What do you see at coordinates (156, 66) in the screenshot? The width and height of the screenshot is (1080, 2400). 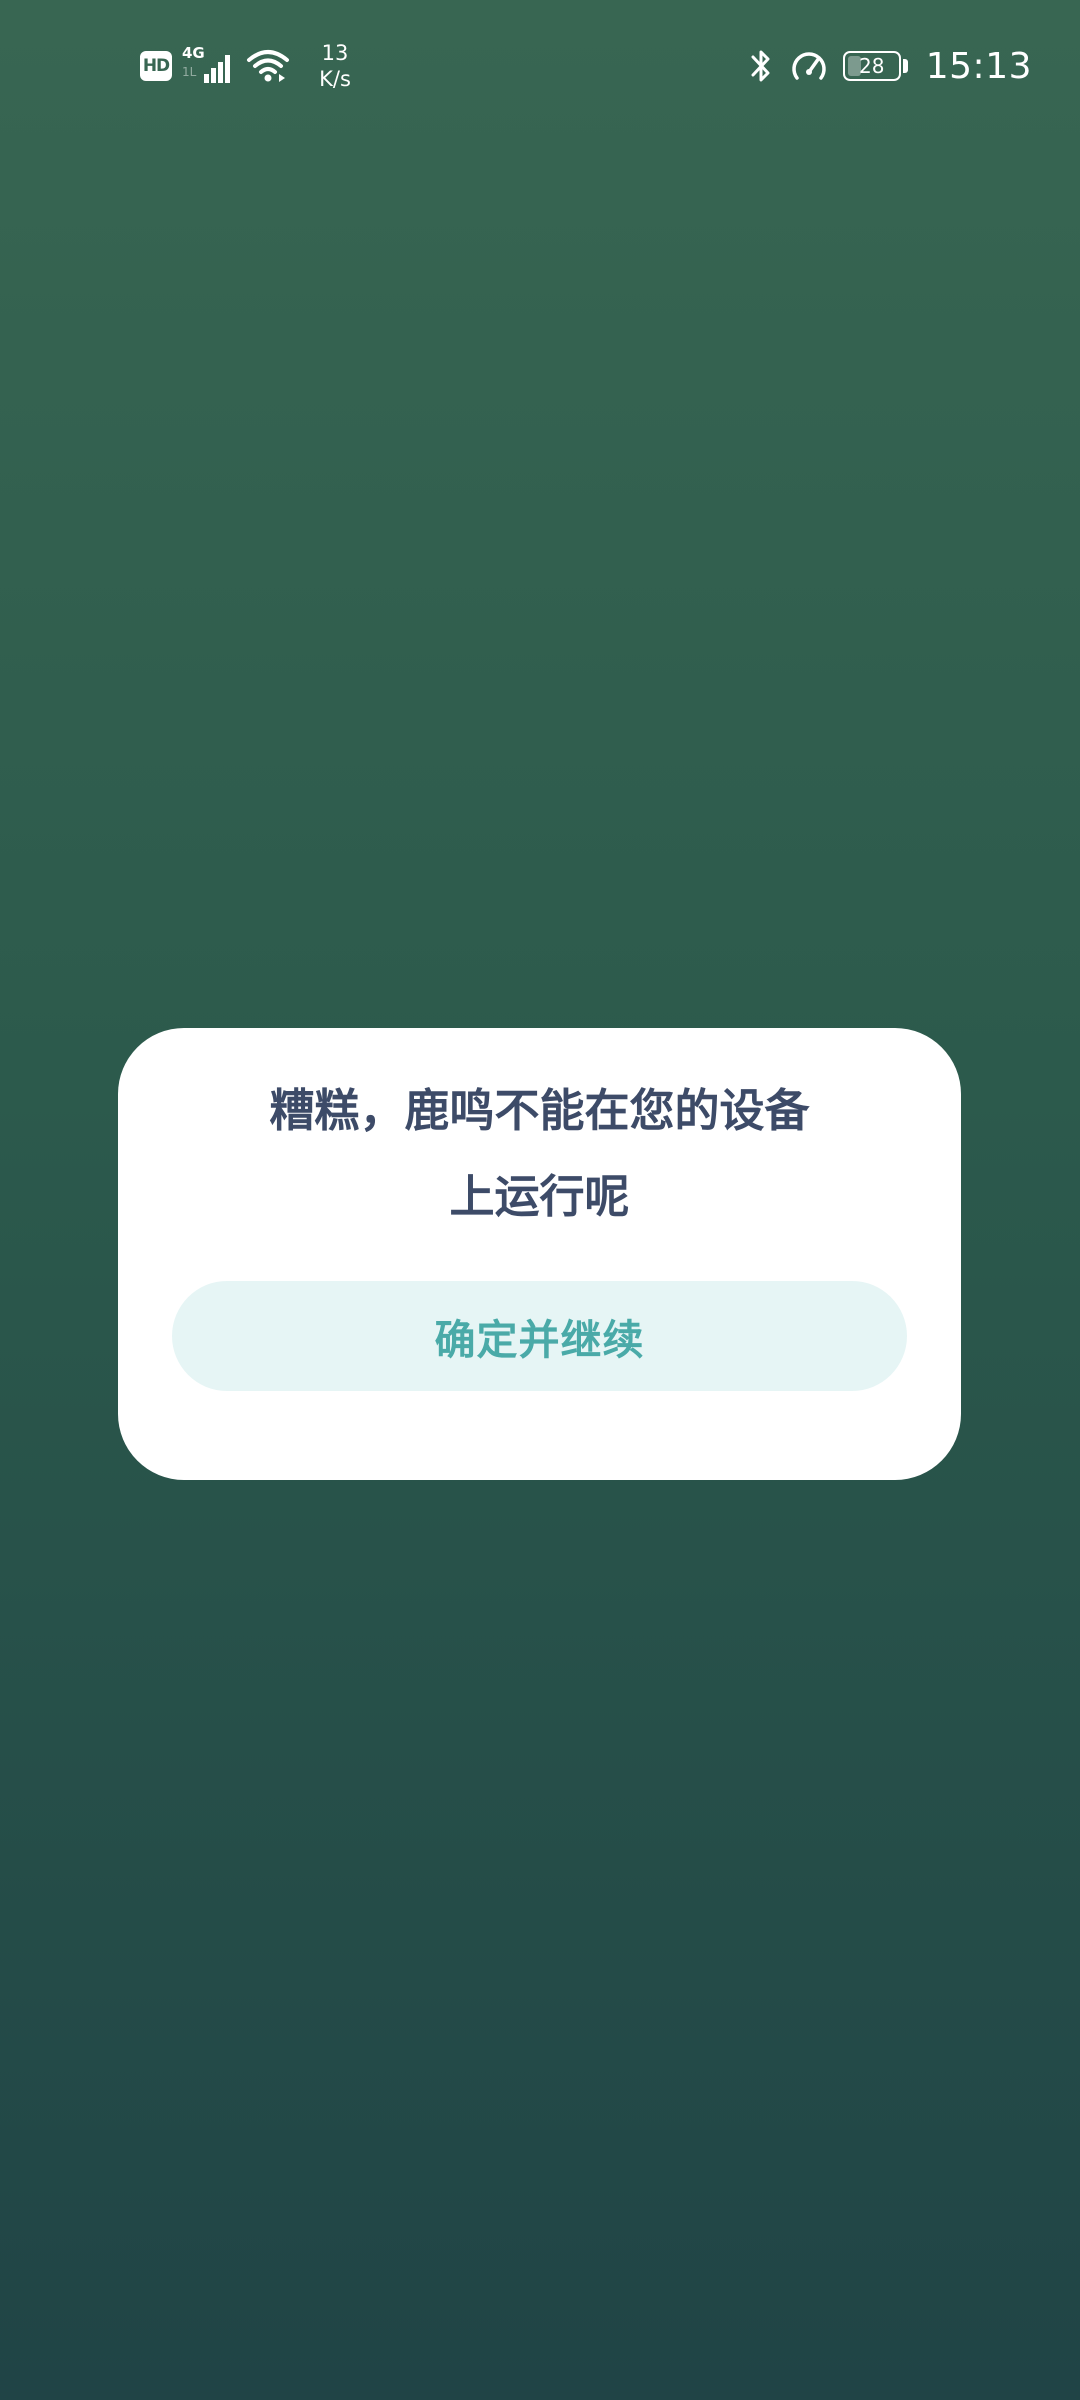 I see `hd-icon: HD` at bounding box center [156, 66].